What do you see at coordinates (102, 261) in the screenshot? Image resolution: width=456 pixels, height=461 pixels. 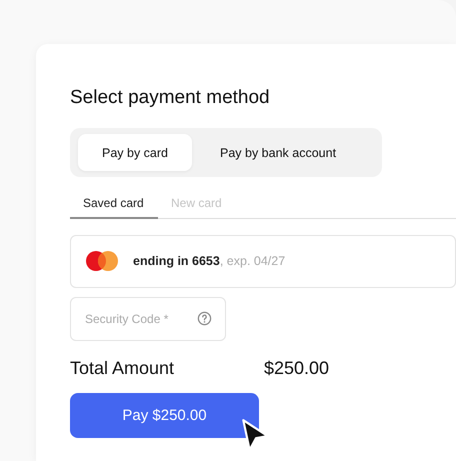 I see `card-logo-icon` at bounding box center [102, 261].